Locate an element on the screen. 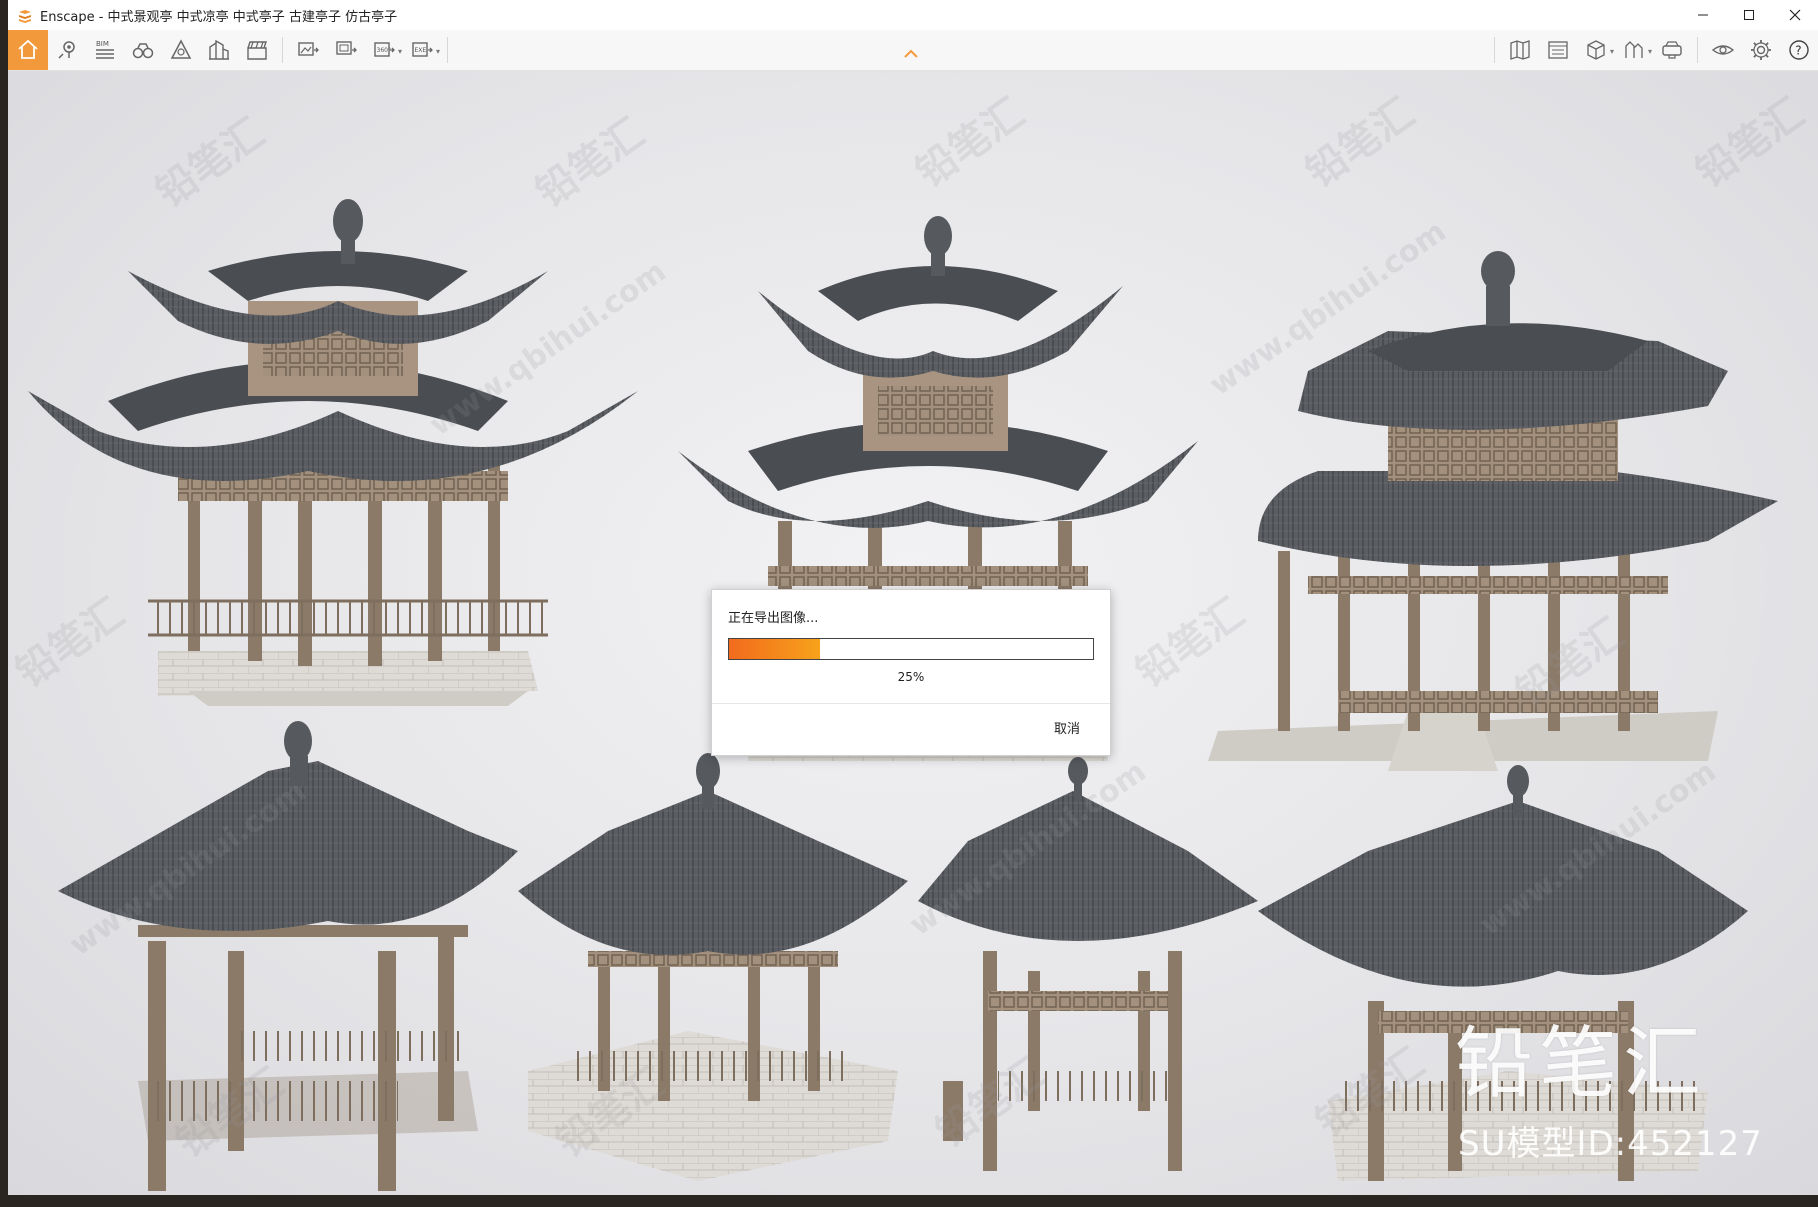 Image resolution: width=1818 pixels, height=1207 pixels. svg-text: EXE is located at coordinates (421, 50).